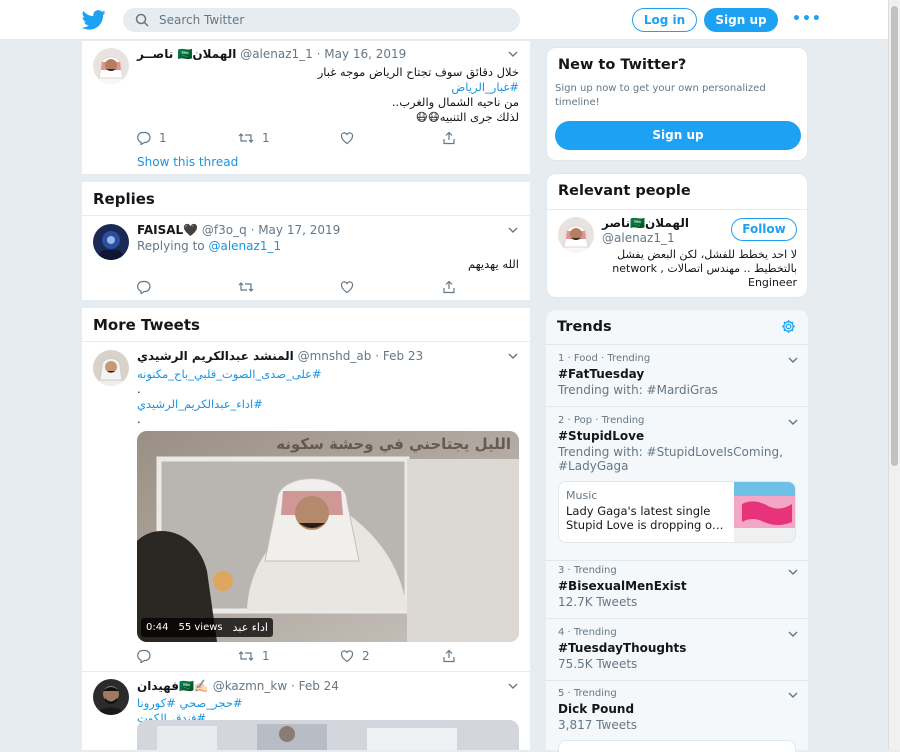  I want to click on person-name: ناصر🇸🇦الهملان, so click(645, 223).